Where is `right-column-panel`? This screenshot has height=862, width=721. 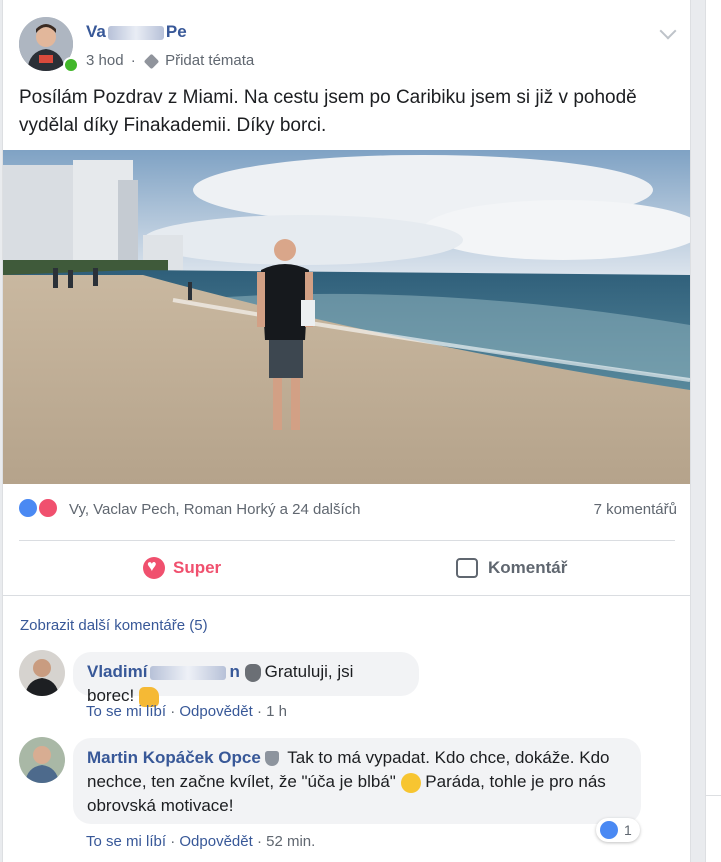 right-column-panel is located at coordinates (713, 398).